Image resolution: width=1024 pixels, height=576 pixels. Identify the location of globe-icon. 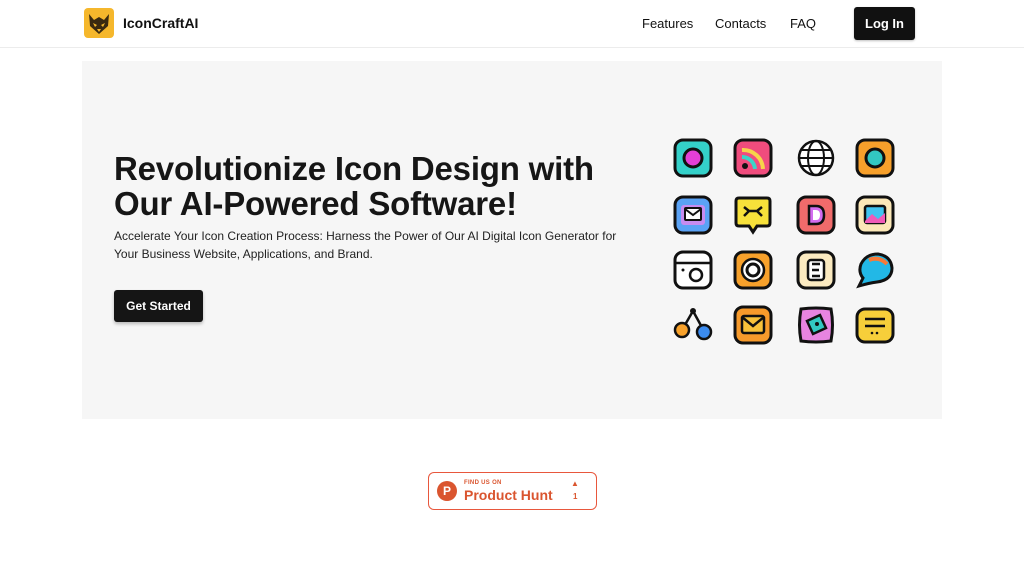
(816, 158).